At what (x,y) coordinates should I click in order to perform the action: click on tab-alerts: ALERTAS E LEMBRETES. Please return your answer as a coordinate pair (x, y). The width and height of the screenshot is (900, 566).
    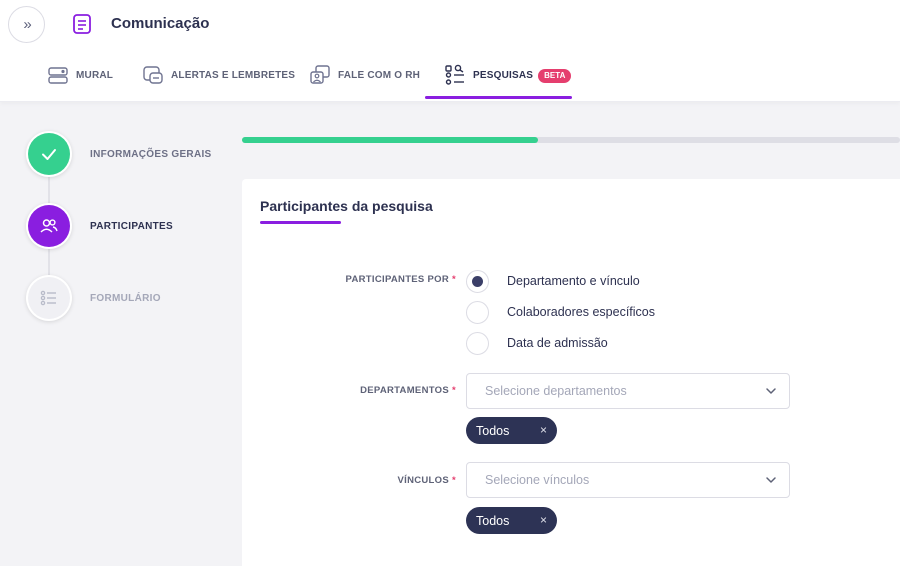
    Looking at the image, I should click on (218, 81).